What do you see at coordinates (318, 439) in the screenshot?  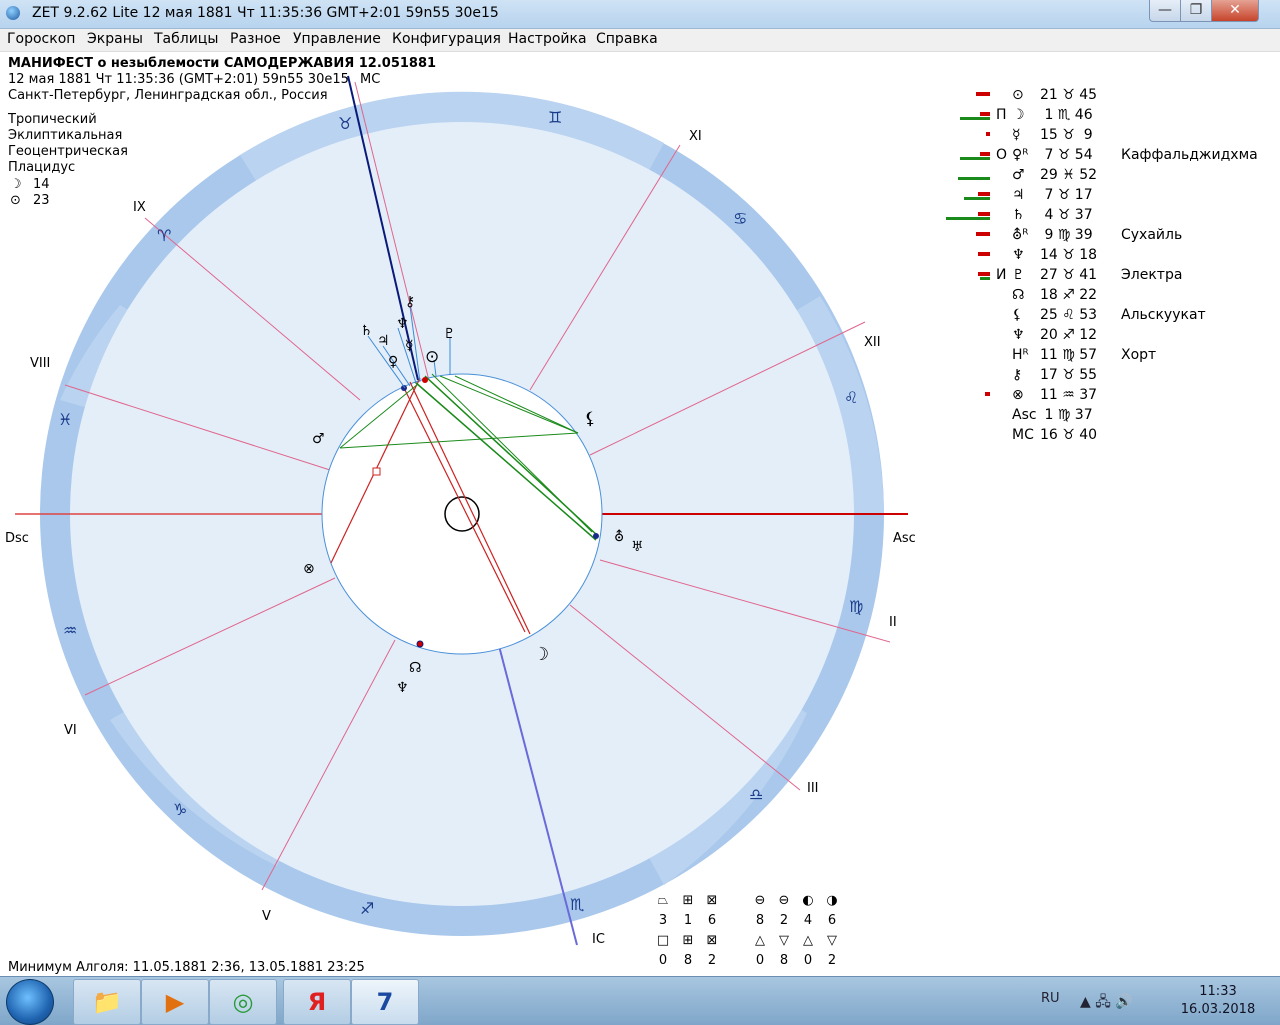 I see `mars-icon: ♂` at bounding box center [318, 439].